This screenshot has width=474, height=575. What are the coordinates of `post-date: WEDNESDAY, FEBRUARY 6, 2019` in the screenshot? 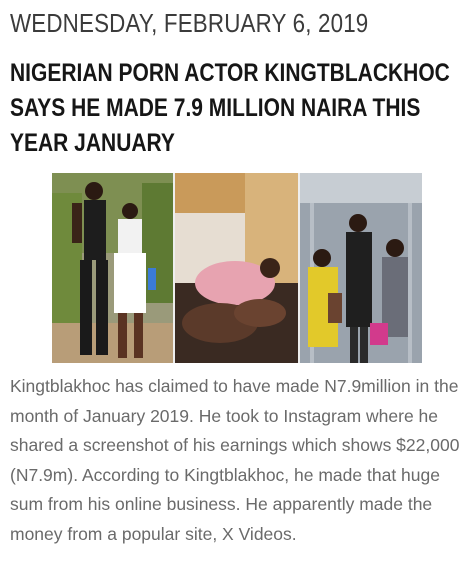 It's located at (189, 23).